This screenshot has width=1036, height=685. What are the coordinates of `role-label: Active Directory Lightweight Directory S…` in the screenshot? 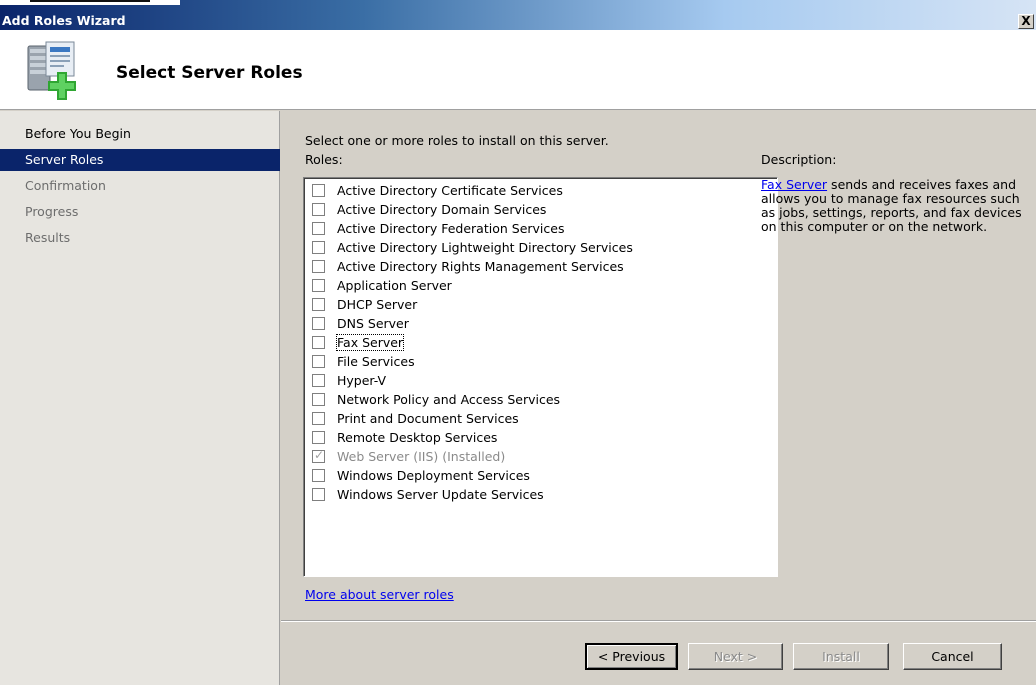 It's located at (485, 247).